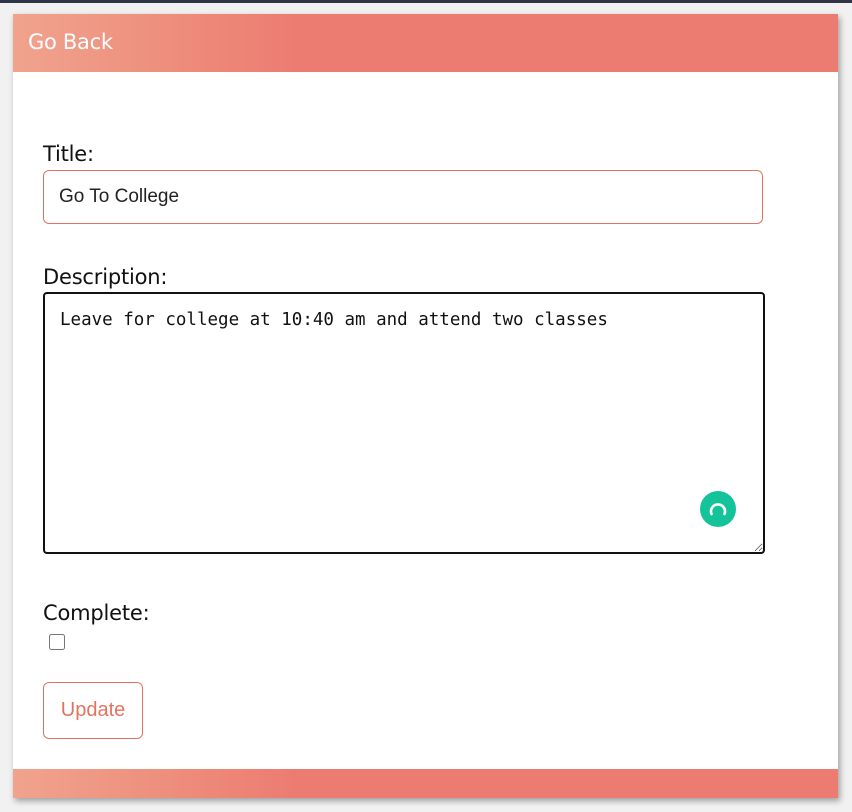 This screenshot has height=812, width=852. What do you see at coordinates (70, 42) in the screenshot?
I see `go-back-link: Go Back` at bounding box center [70, 42].